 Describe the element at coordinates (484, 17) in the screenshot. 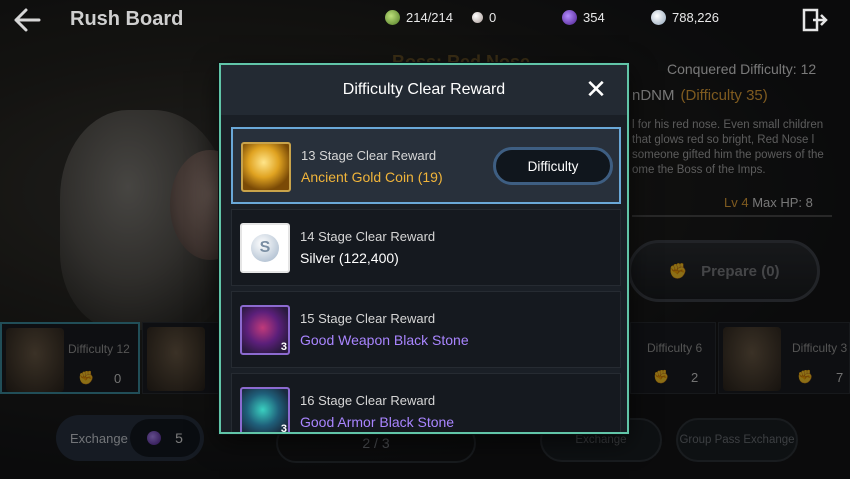

I see `resource-pearl: 0` at that location.